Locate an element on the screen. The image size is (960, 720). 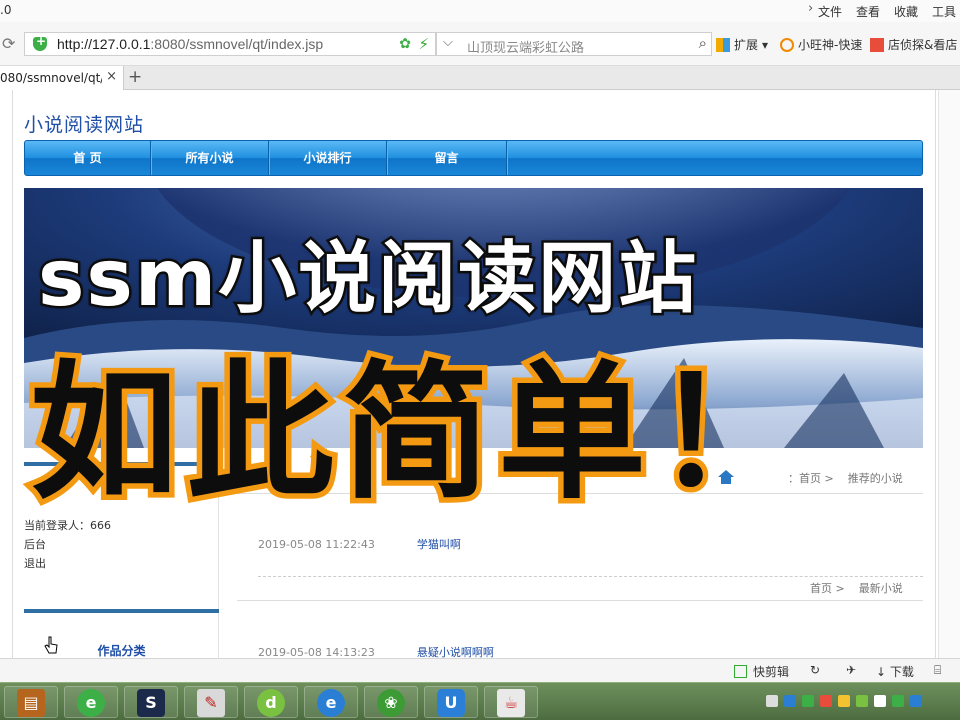
tab-index: 080/ssmnovel/qt/in × is located at coordinates (62, 78).